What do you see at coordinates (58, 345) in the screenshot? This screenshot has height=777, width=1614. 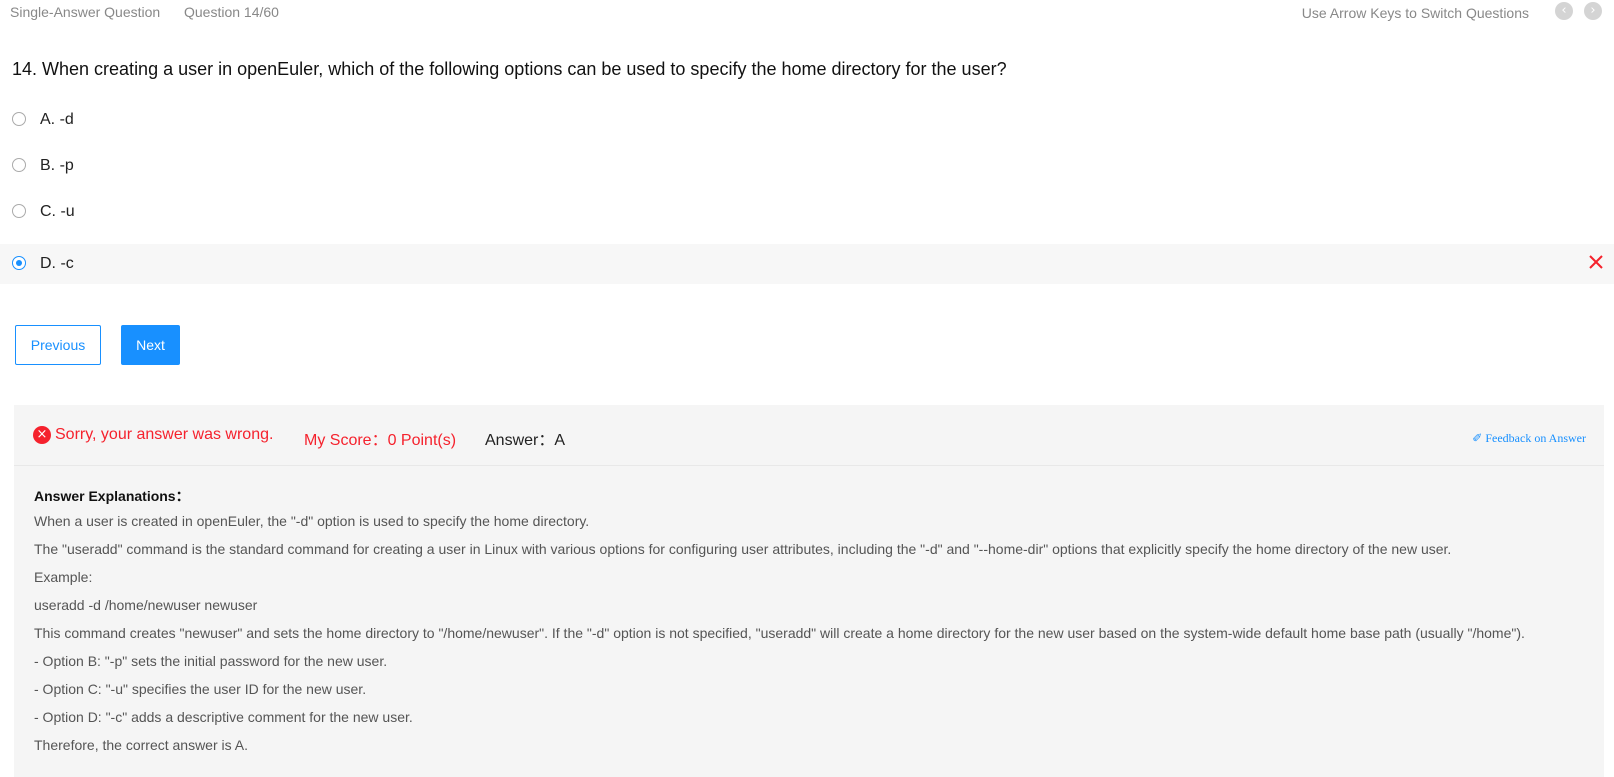 I see `previous-button: Previous` at bounding box center [58, 345].